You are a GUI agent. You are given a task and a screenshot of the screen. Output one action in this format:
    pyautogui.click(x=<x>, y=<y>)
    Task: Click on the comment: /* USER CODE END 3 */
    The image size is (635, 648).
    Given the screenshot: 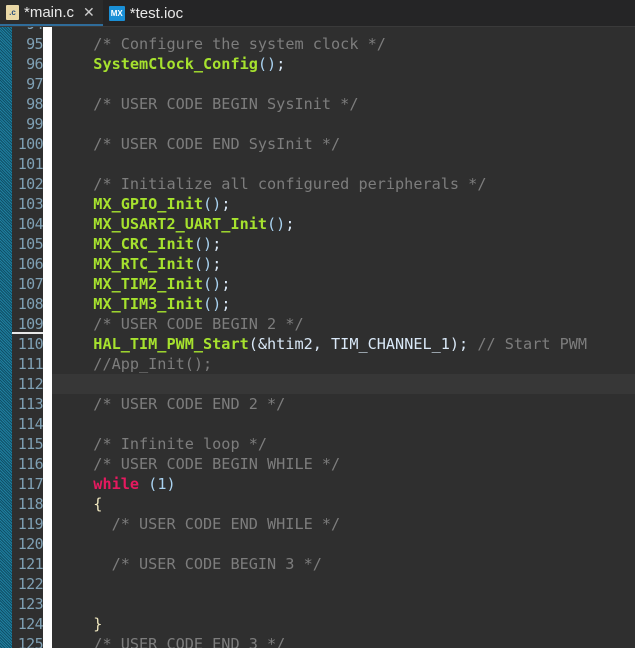 What is the action you would take?
    pyautogui.click(x=189, y=641)
    